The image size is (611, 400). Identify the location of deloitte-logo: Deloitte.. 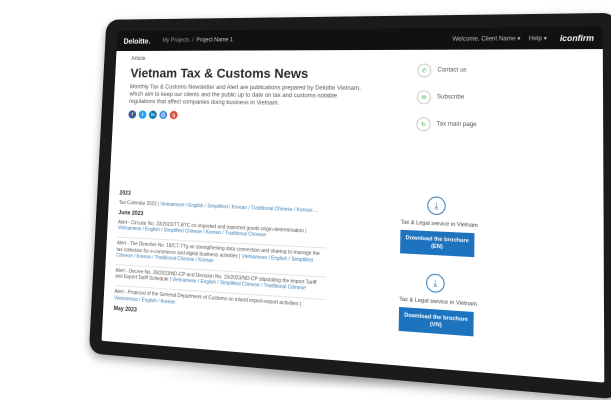
(136, 41).